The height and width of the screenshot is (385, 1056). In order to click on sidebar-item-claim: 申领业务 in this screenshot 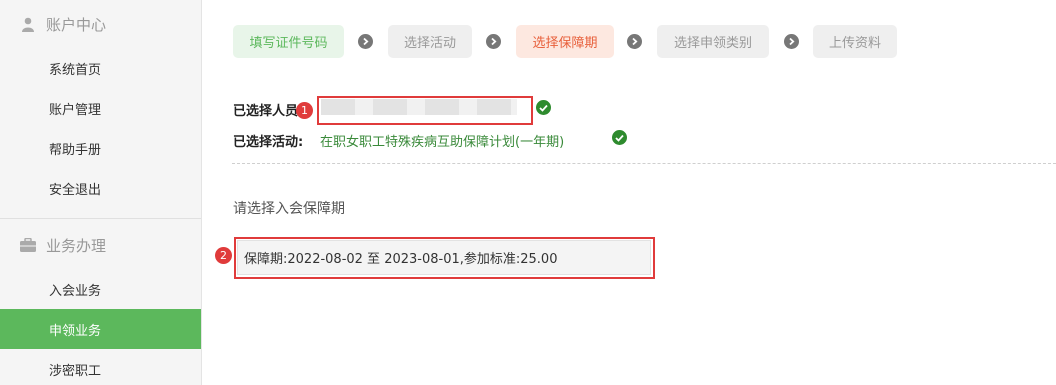, I will do `click(100, 329)`.